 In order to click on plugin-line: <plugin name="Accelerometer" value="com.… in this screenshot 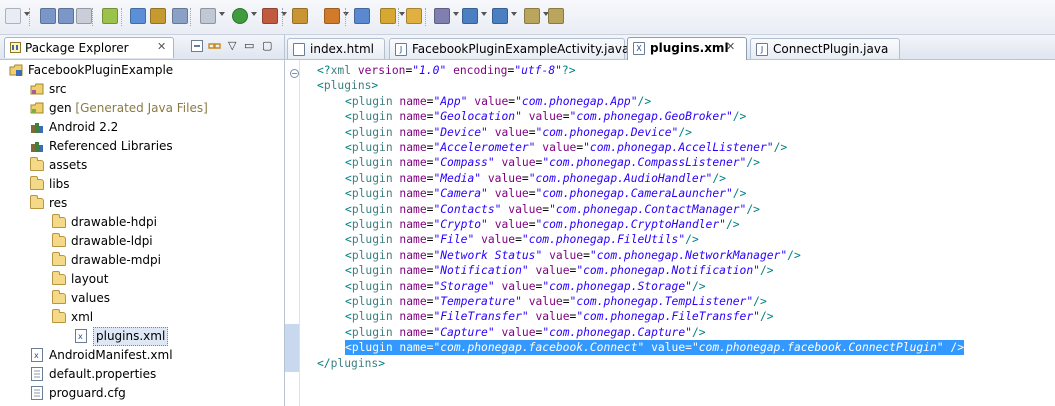, I will do `click(566, 147)`.